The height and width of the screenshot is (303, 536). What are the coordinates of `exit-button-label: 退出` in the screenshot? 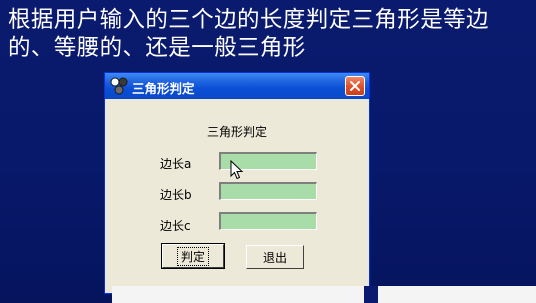 It's located at (274, 257).